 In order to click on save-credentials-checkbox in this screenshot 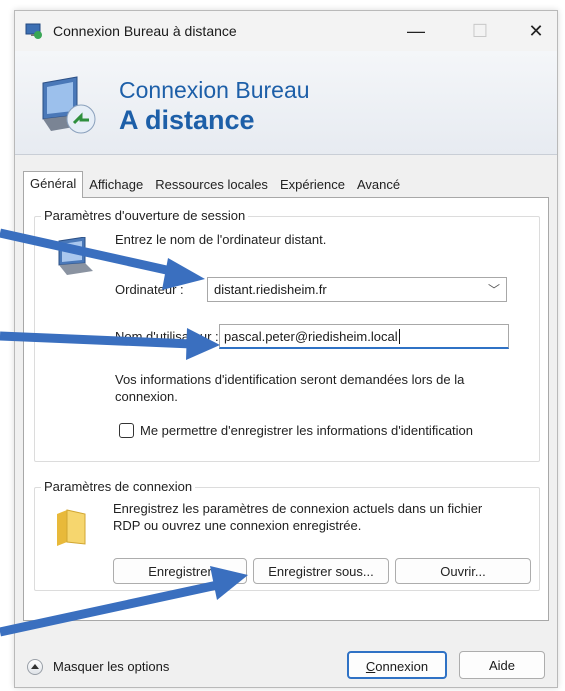, I will do `click(126, 430)`.